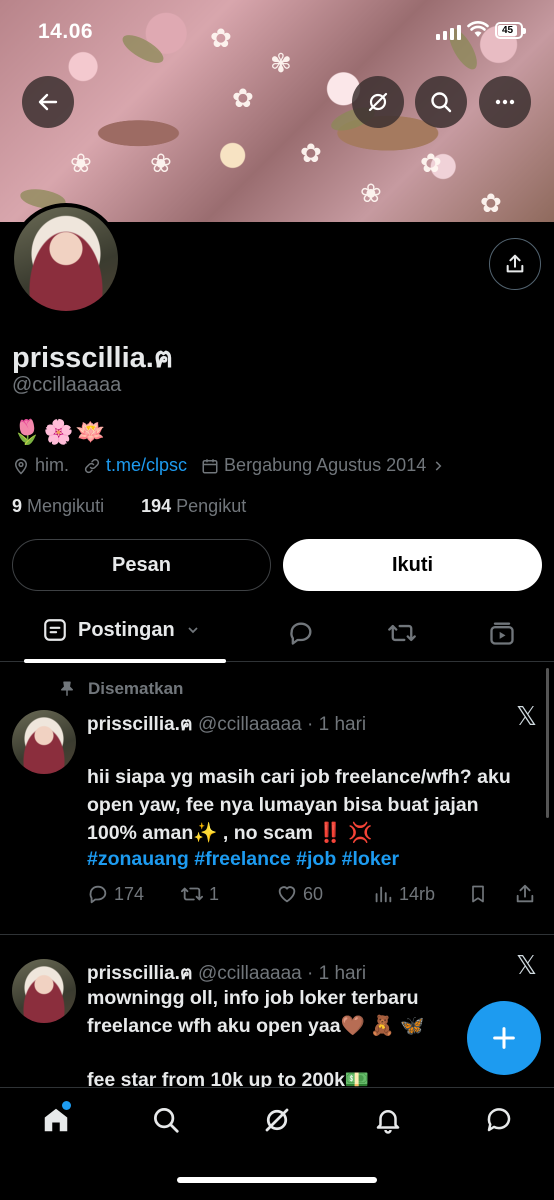 The image size is (554, 1200). I want to click on tab-reposts-icon, so click(402, 633).